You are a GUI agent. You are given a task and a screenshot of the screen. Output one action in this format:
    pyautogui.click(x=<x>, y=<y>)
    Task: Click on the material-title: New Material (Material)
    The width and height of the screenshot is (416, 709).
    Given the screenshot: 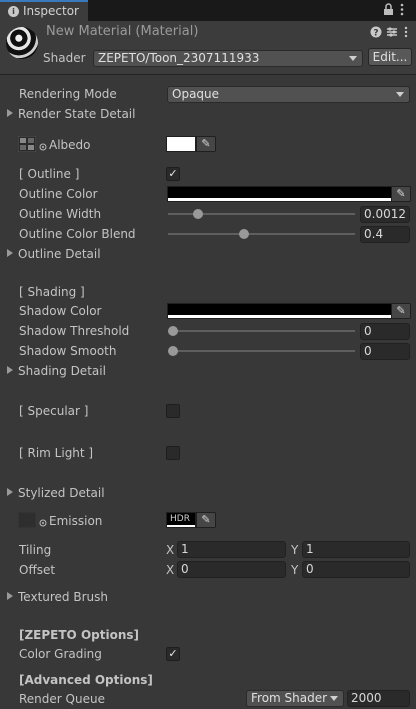 What is the action you would take?
    pyautogui.click(x=122, y=31)
    